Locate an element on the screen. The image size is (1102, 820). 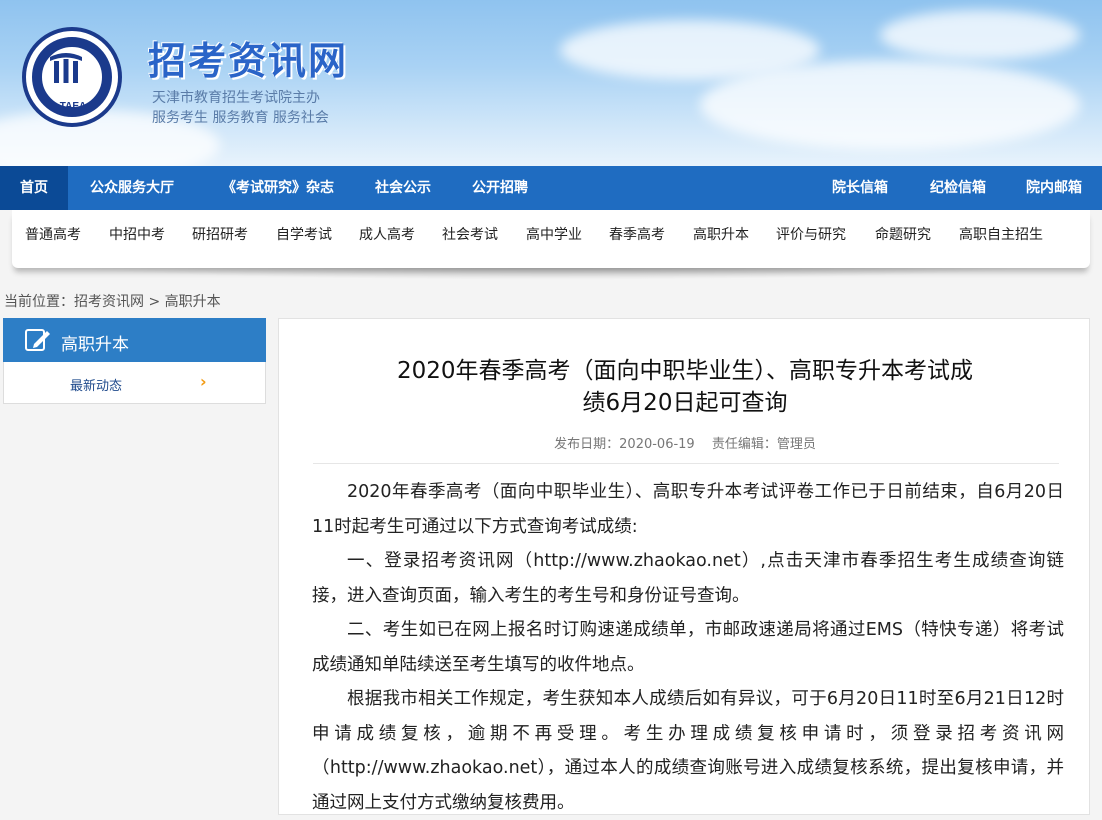
sidebar-title: 高职升本 is located at coordinates (95, 345).